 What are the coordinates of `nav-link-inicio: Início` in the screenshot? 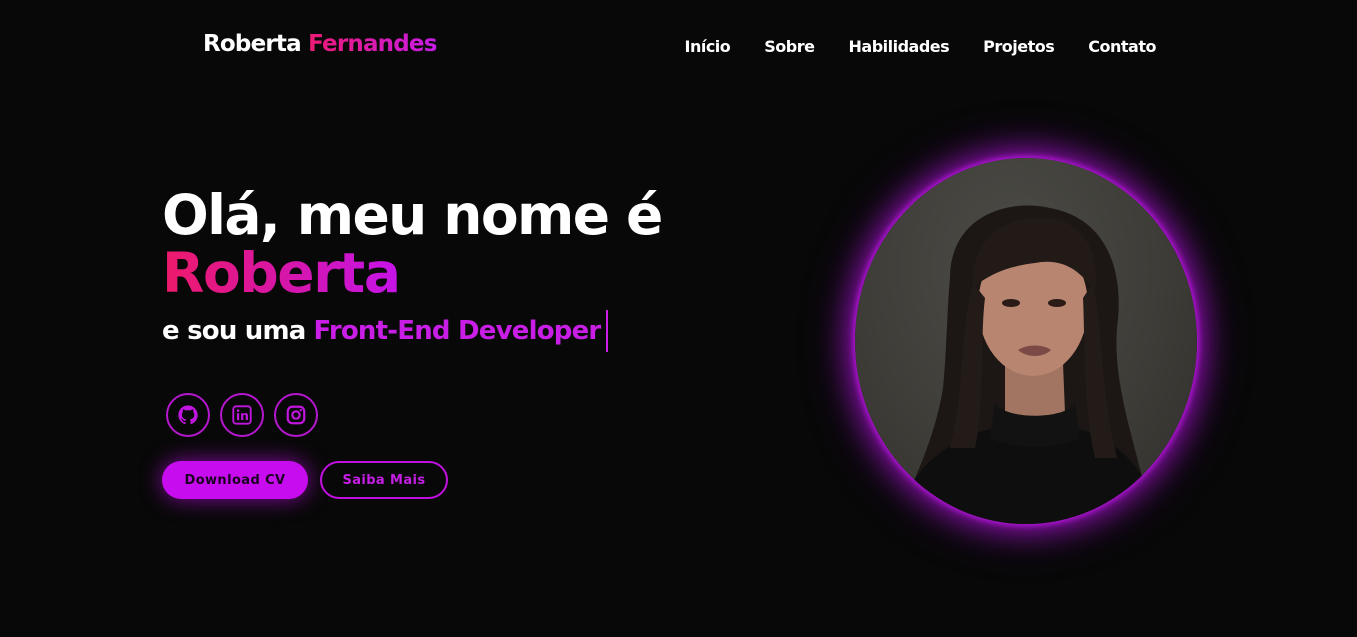 It's located at (707, 46).